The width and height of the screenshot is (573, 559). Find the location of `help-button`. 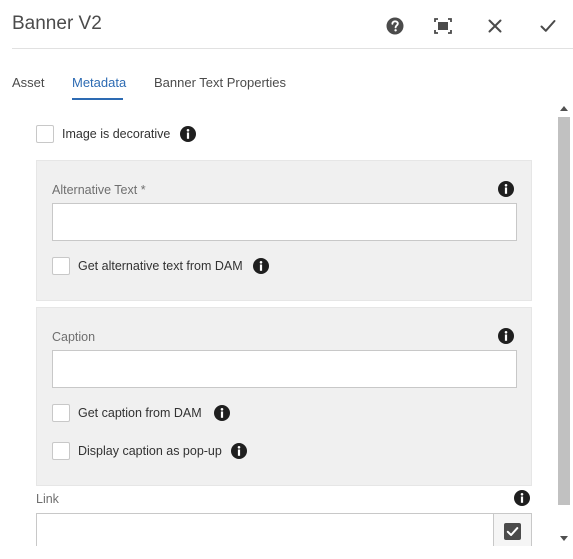

help-button is located at coordinates (395, 26).